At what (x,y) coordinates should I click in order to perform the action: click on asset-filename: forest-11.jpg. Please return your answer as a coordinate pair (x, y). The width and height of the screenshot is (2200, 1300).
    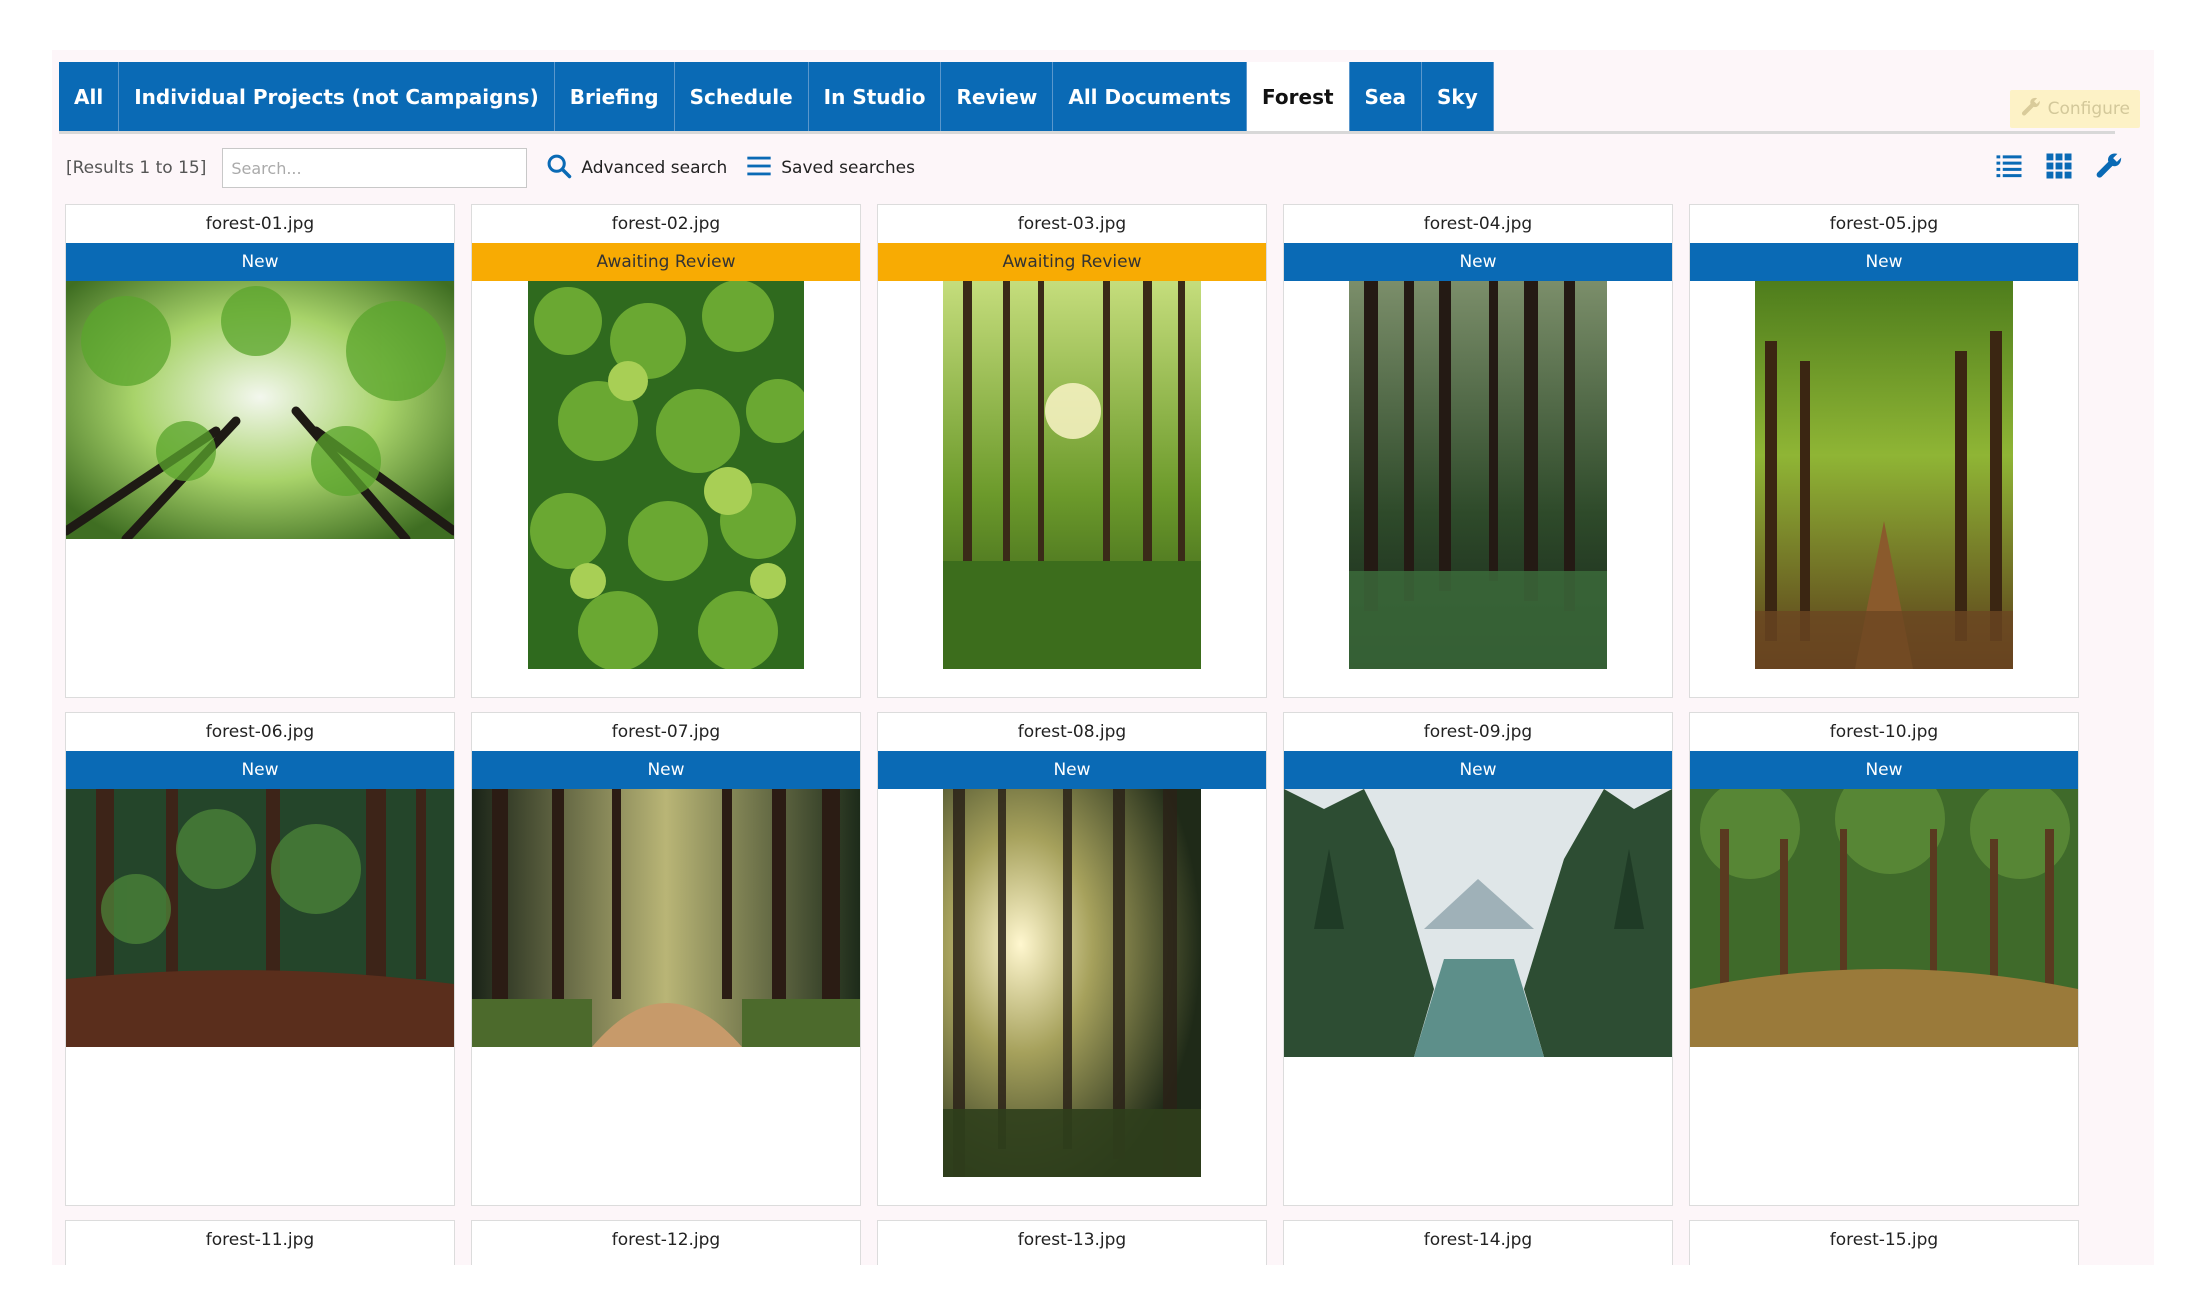
    Looking at the image, I should click on (260, 1240).